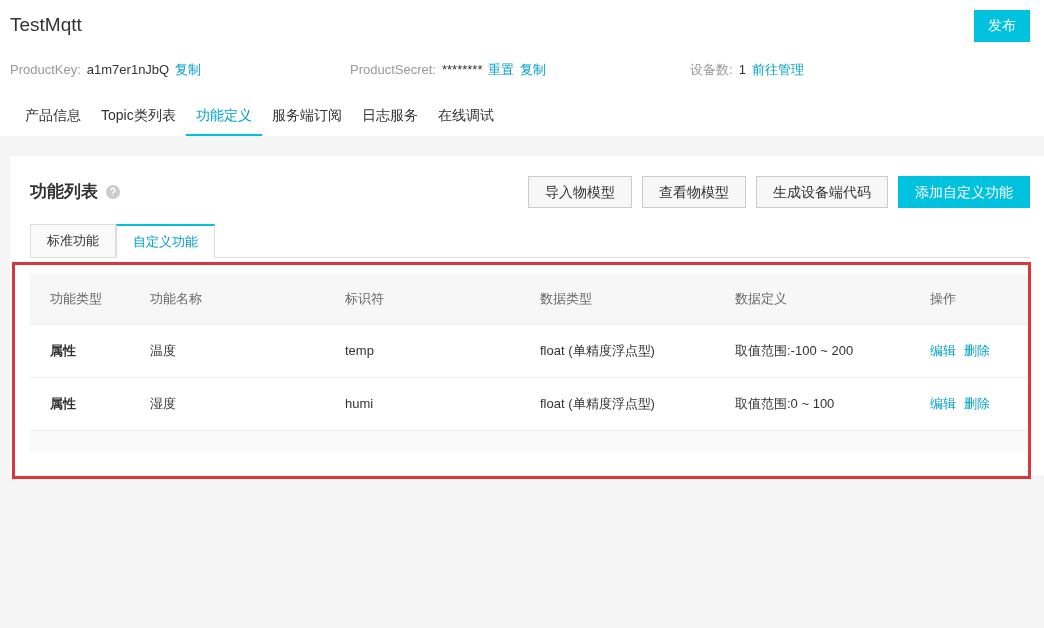  What do you see at coordinates (465, 116) in the screenshot?
I see `nav-tab: 在线调试` at bounding box center [465, 116].